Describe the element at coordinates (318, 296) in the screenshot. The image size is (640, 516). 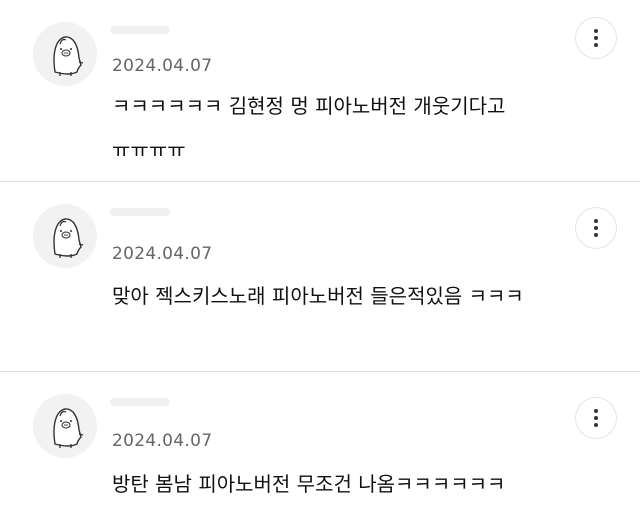
I see `comment-text: 맞아 젝스키스노래 피아노버전 들은적있음 ㅋㅋㅋ` at that location.